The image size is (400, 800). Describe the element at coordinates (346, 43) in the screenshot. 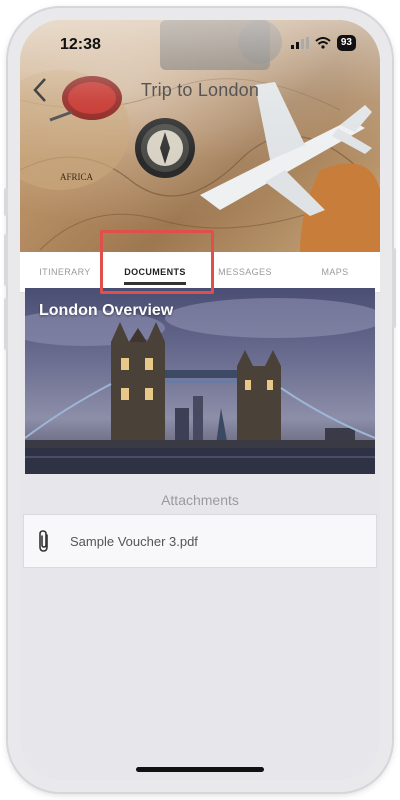

I see `battery-icon: 93` at that location.